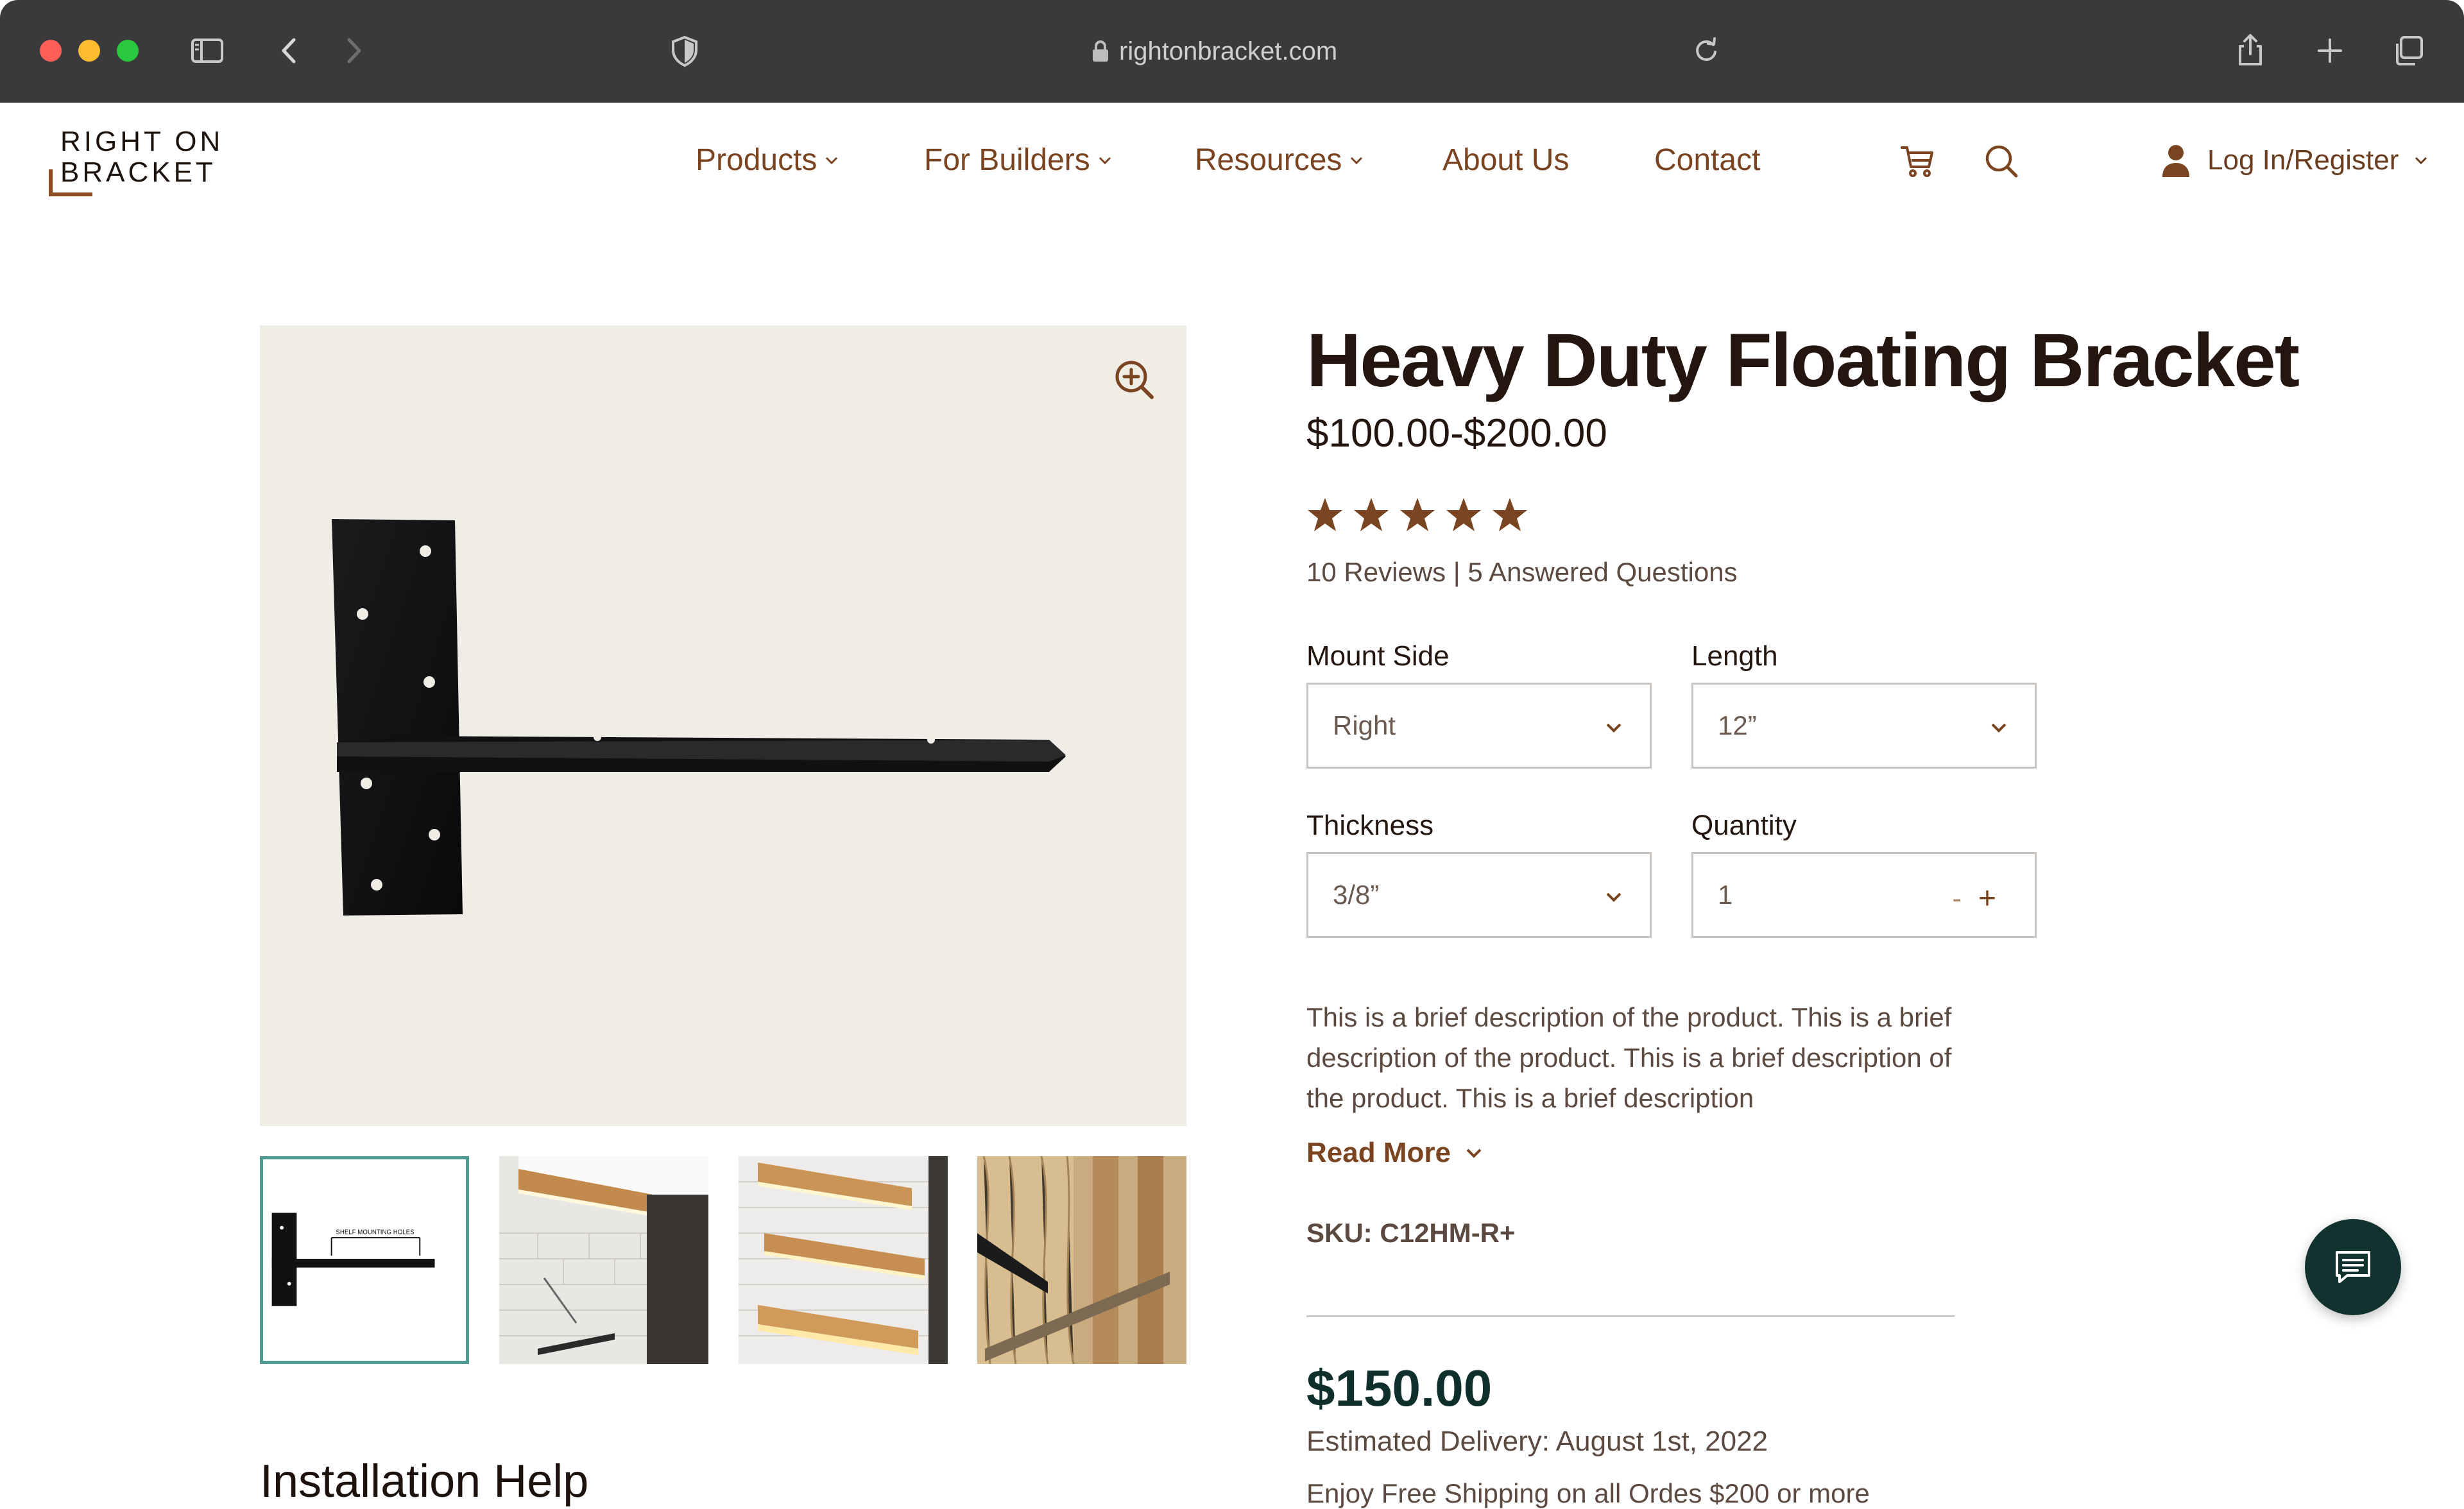 The image size is (2464, 1509). I want to click on product-title: Heavy Duty Floating Bracket, so click(1803, 360).